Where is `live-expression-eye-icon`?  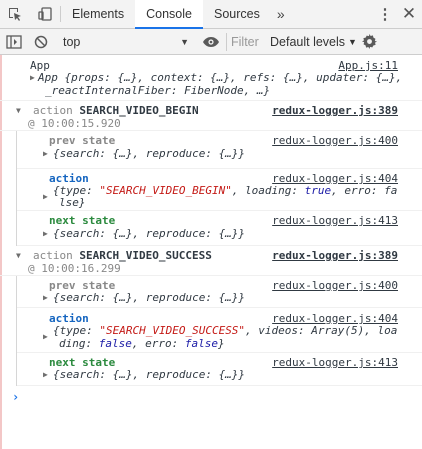 live-expression-eye-icon is located at coordinates (211, 42).